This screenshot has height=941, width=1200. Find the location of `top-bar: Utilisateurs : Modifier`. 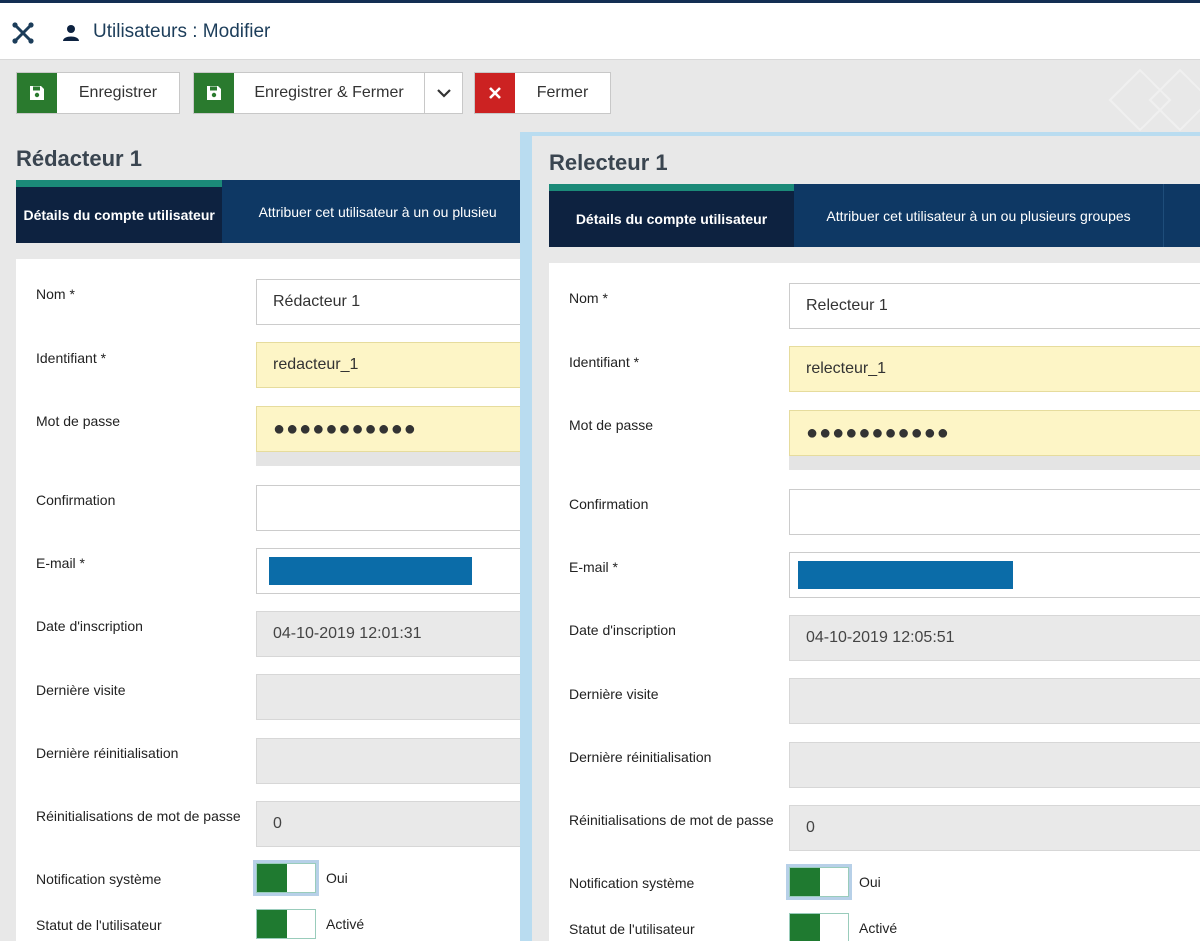

top-bar: Utilisateurs : Modifier is located at coordinates (600, 30).